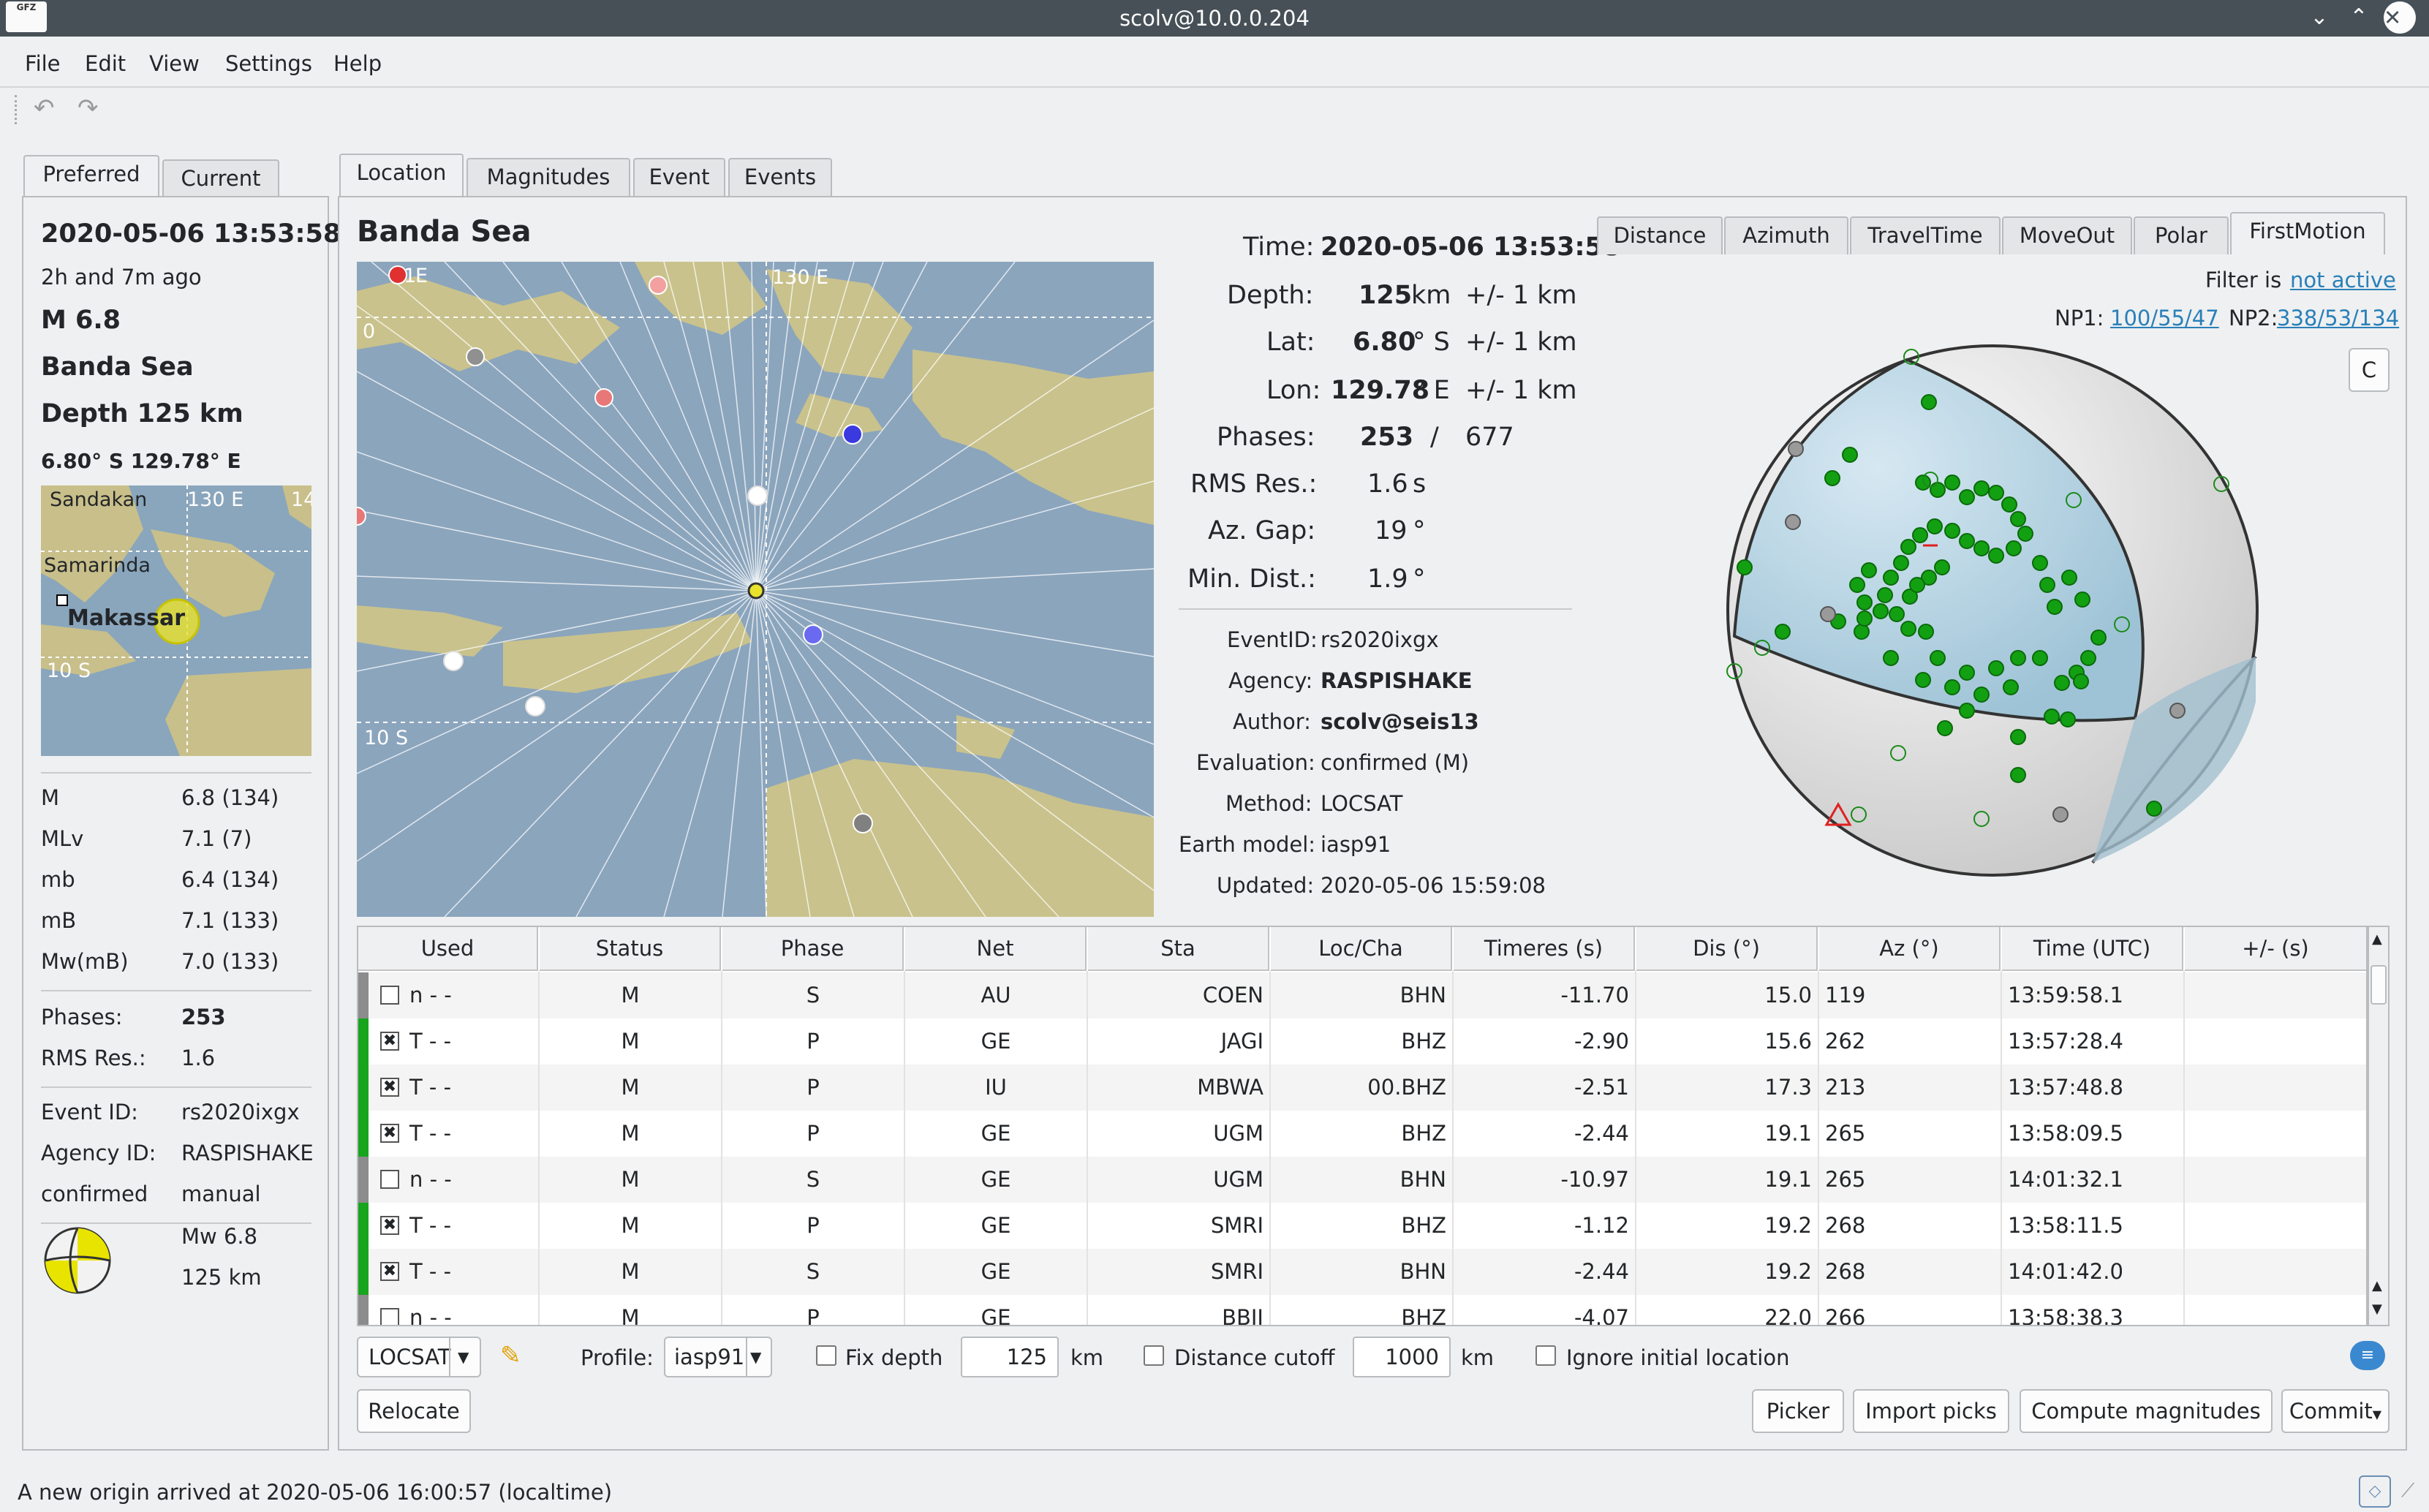  I want to click on cell-cha: BHZ, so click(1423, 1041).